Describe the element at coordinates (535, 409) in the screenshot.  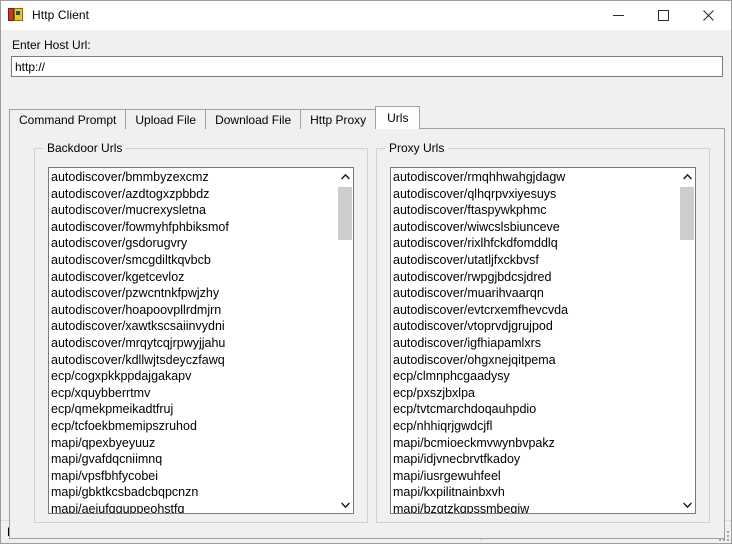
I see `list-item: ecp/tvtcmarchdoqauhpdio` at that location.